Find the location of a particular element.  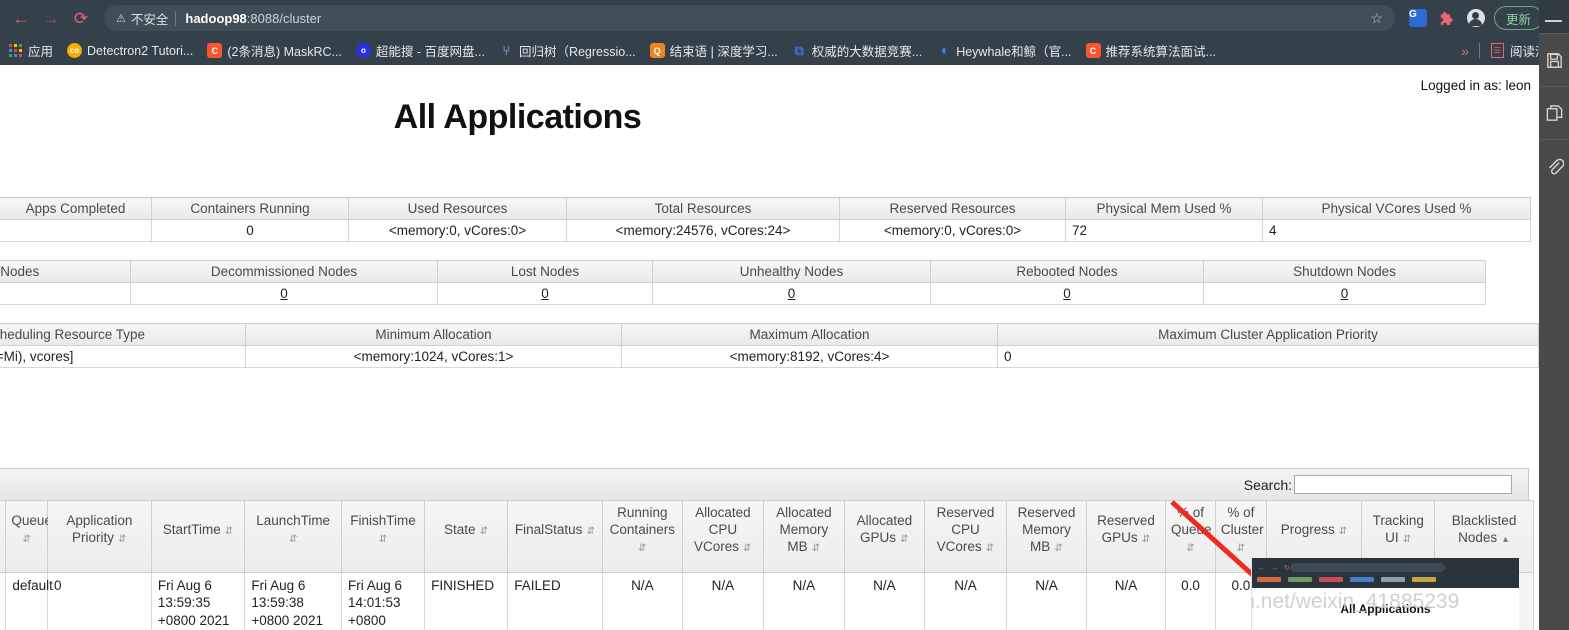

copy-icon is located at coordinates (1554, 113).